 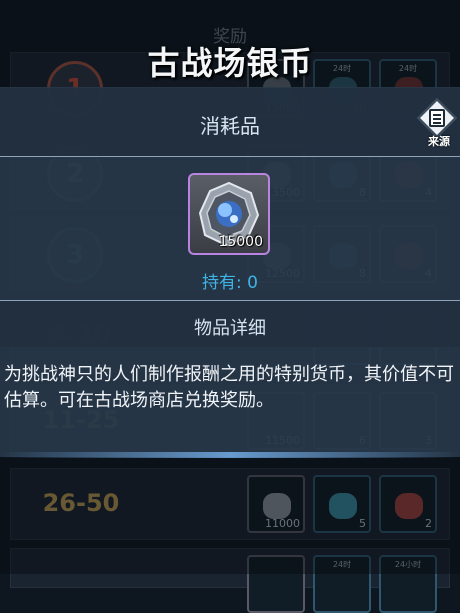 I want to click on list-icon, so click(x=437, y=118).